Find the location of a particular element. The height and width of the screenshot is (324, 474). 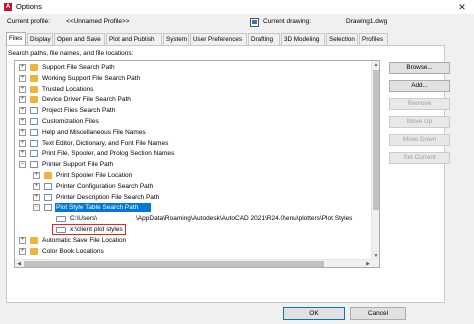

current-drawing-label: Current drawing: is located at coordinates (287, 21).